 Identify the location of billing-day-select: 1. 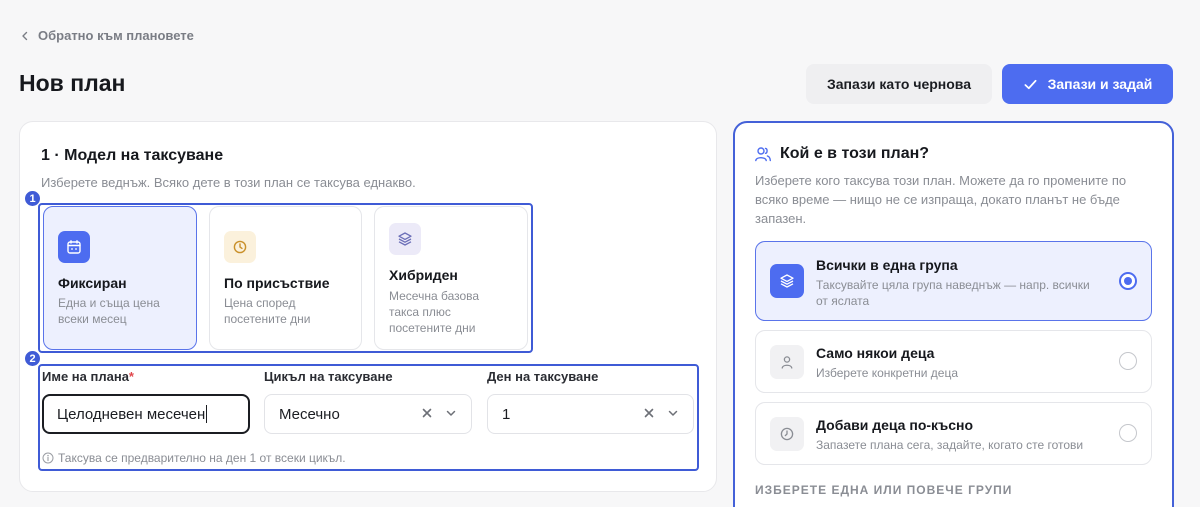
(590, 414).